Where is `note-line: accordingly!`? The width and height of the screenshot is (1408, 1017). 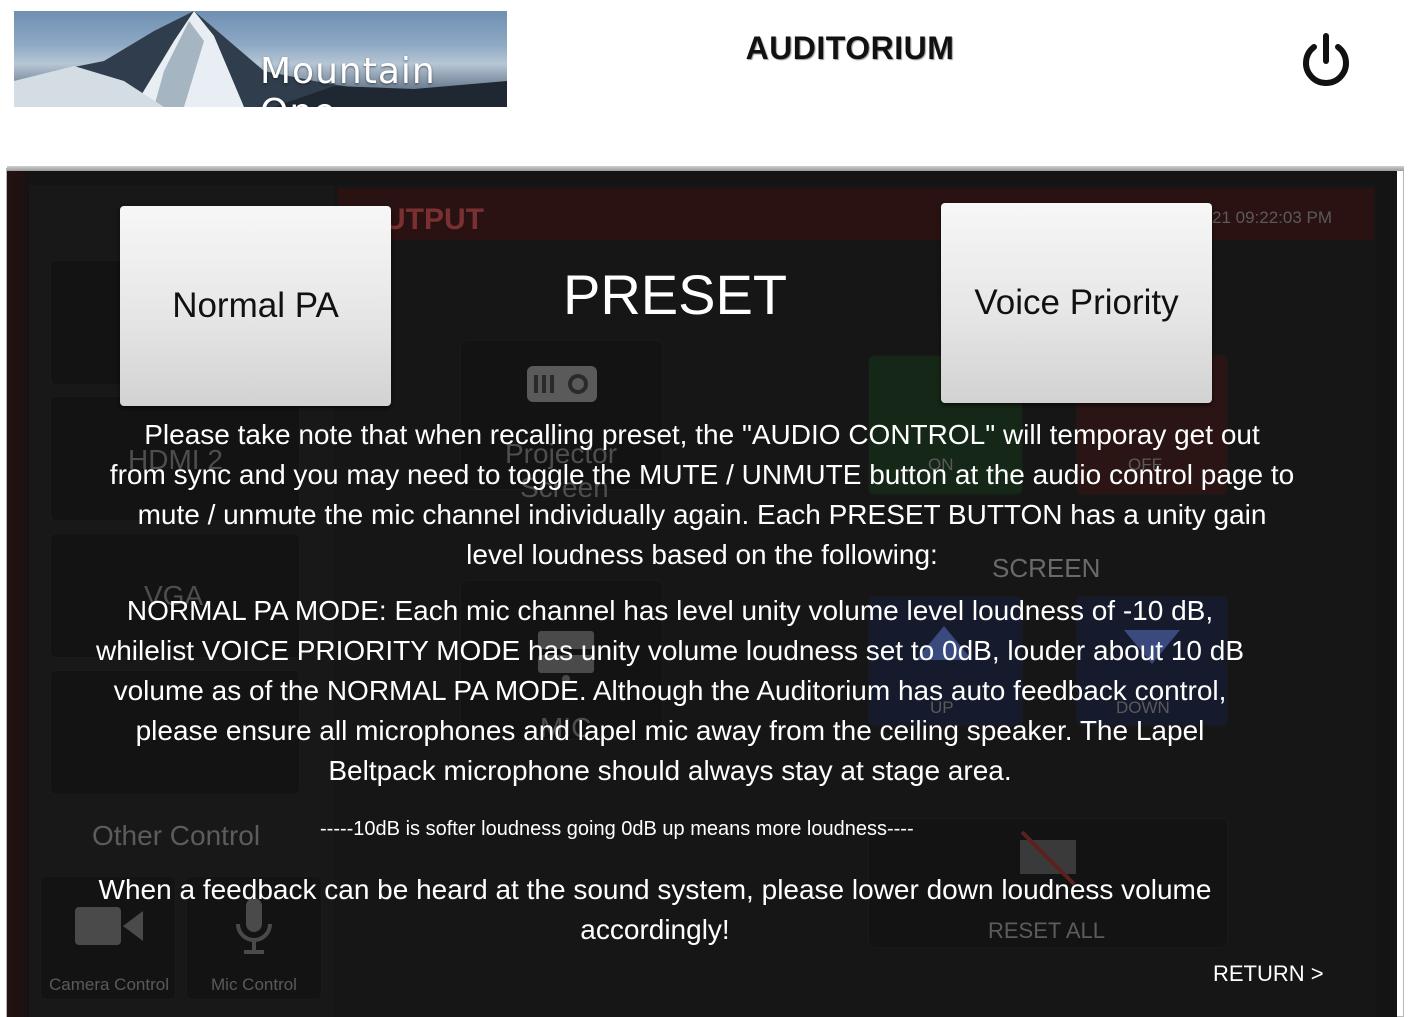 note-line: accordingly! is located at coordinates (655, 929).